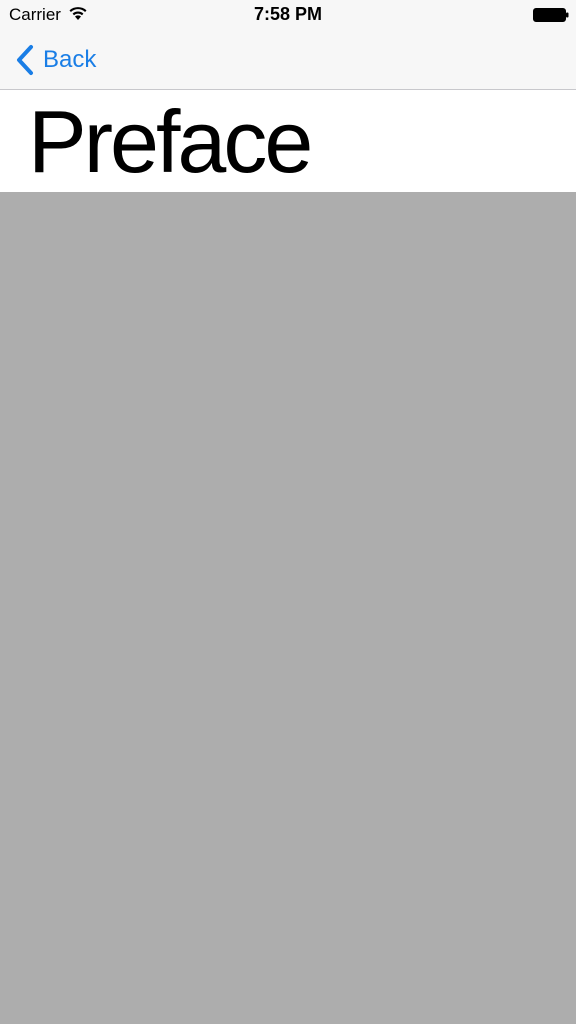 The height and width of the screenshot is (1024, 576). Describe the element at coordinates (70, 59) in the screenshot. I see `back-button-label: Back` at that location.